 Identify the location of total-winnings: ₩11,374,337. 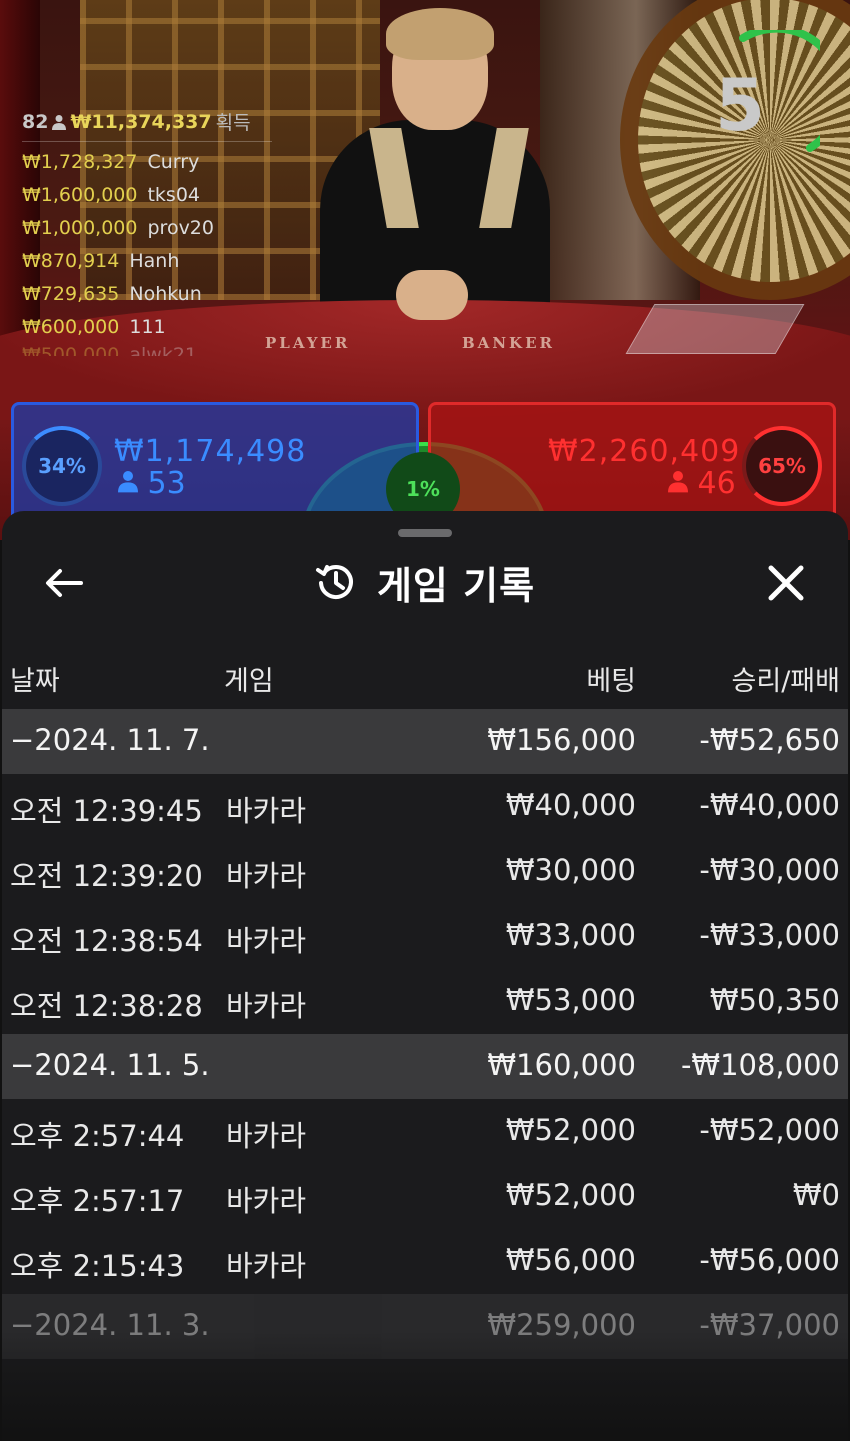
(141, 121).